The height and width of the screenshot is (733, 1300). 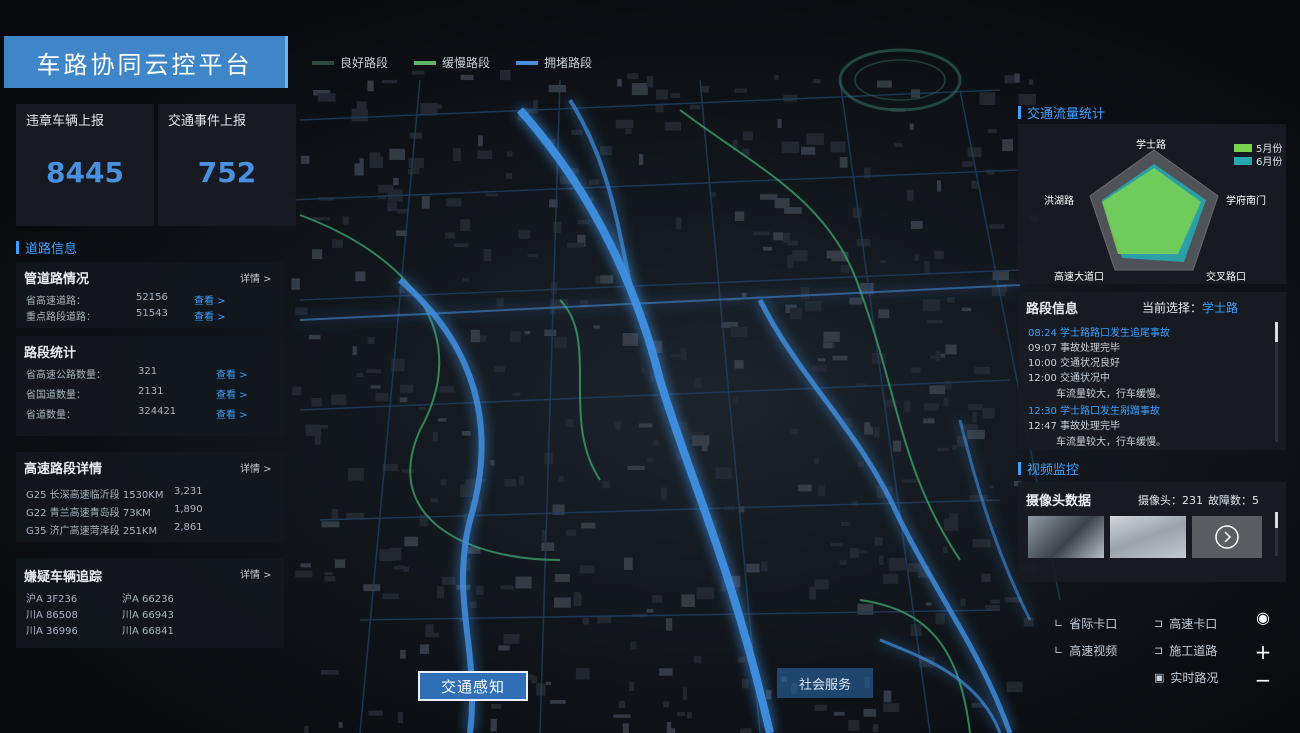 I want to click on stat-value: 752, so click(x=227, y=172).